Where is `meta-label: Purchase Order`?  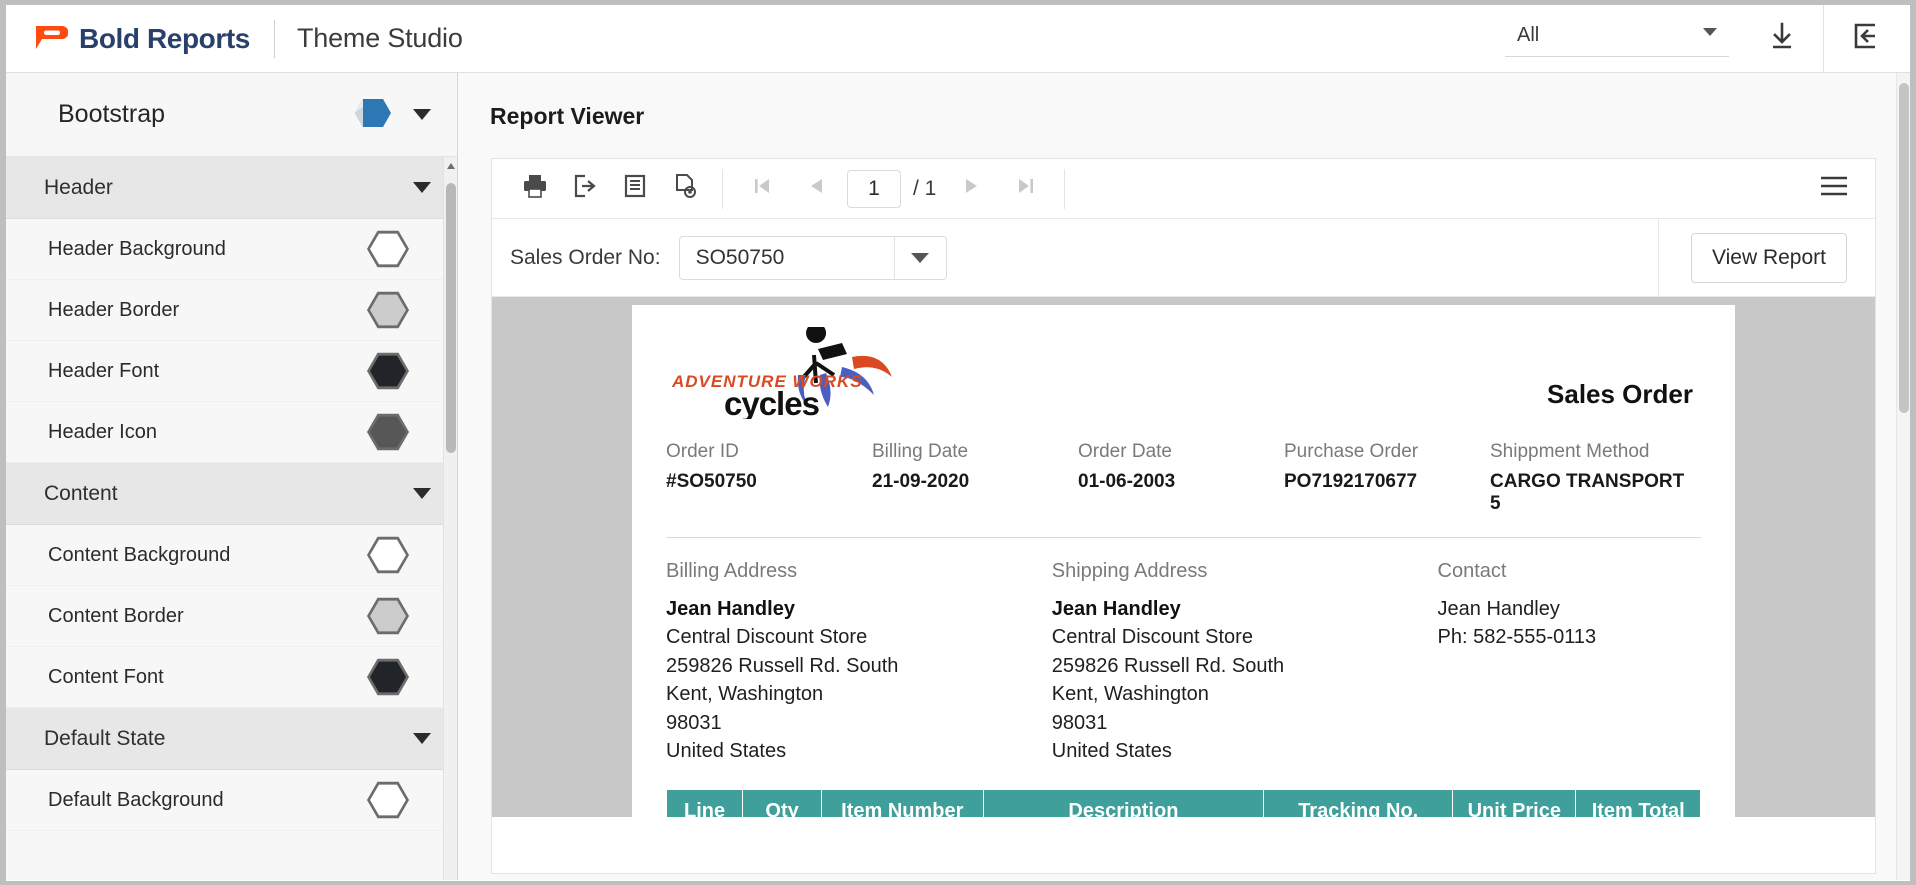
meta-label: Purchase Order is located at coordinates (1351, 451).